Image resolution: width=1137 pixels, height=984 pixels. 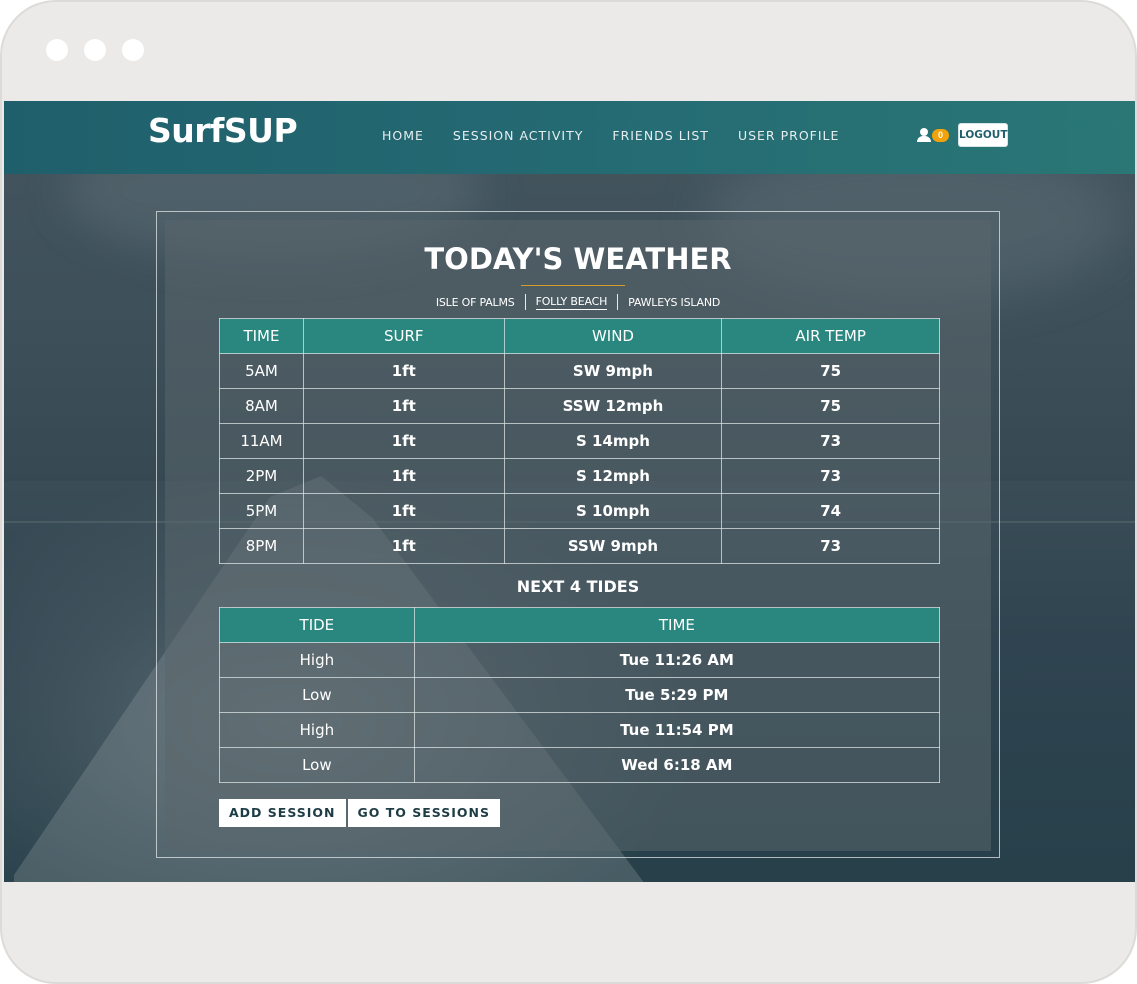 I want to click on table-row: 5PM 1ft S 10mph 74, so click(x=579, y=511).